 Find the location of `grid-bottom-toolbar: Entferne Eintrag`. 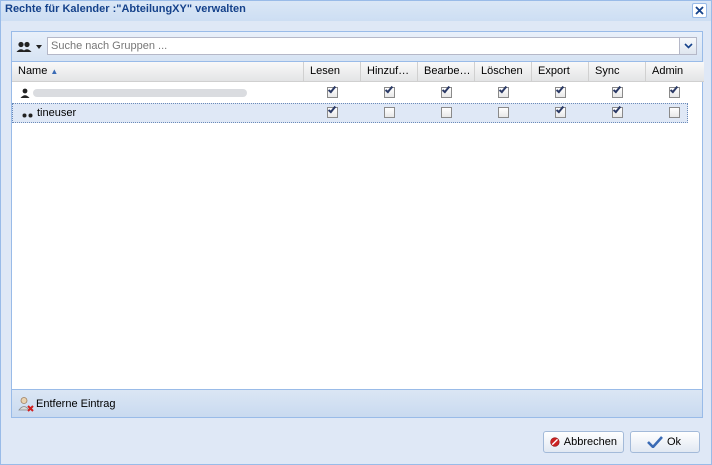

grid-bottom-toolbar: Entferne Eintrag is located at coordinates (357, 403).